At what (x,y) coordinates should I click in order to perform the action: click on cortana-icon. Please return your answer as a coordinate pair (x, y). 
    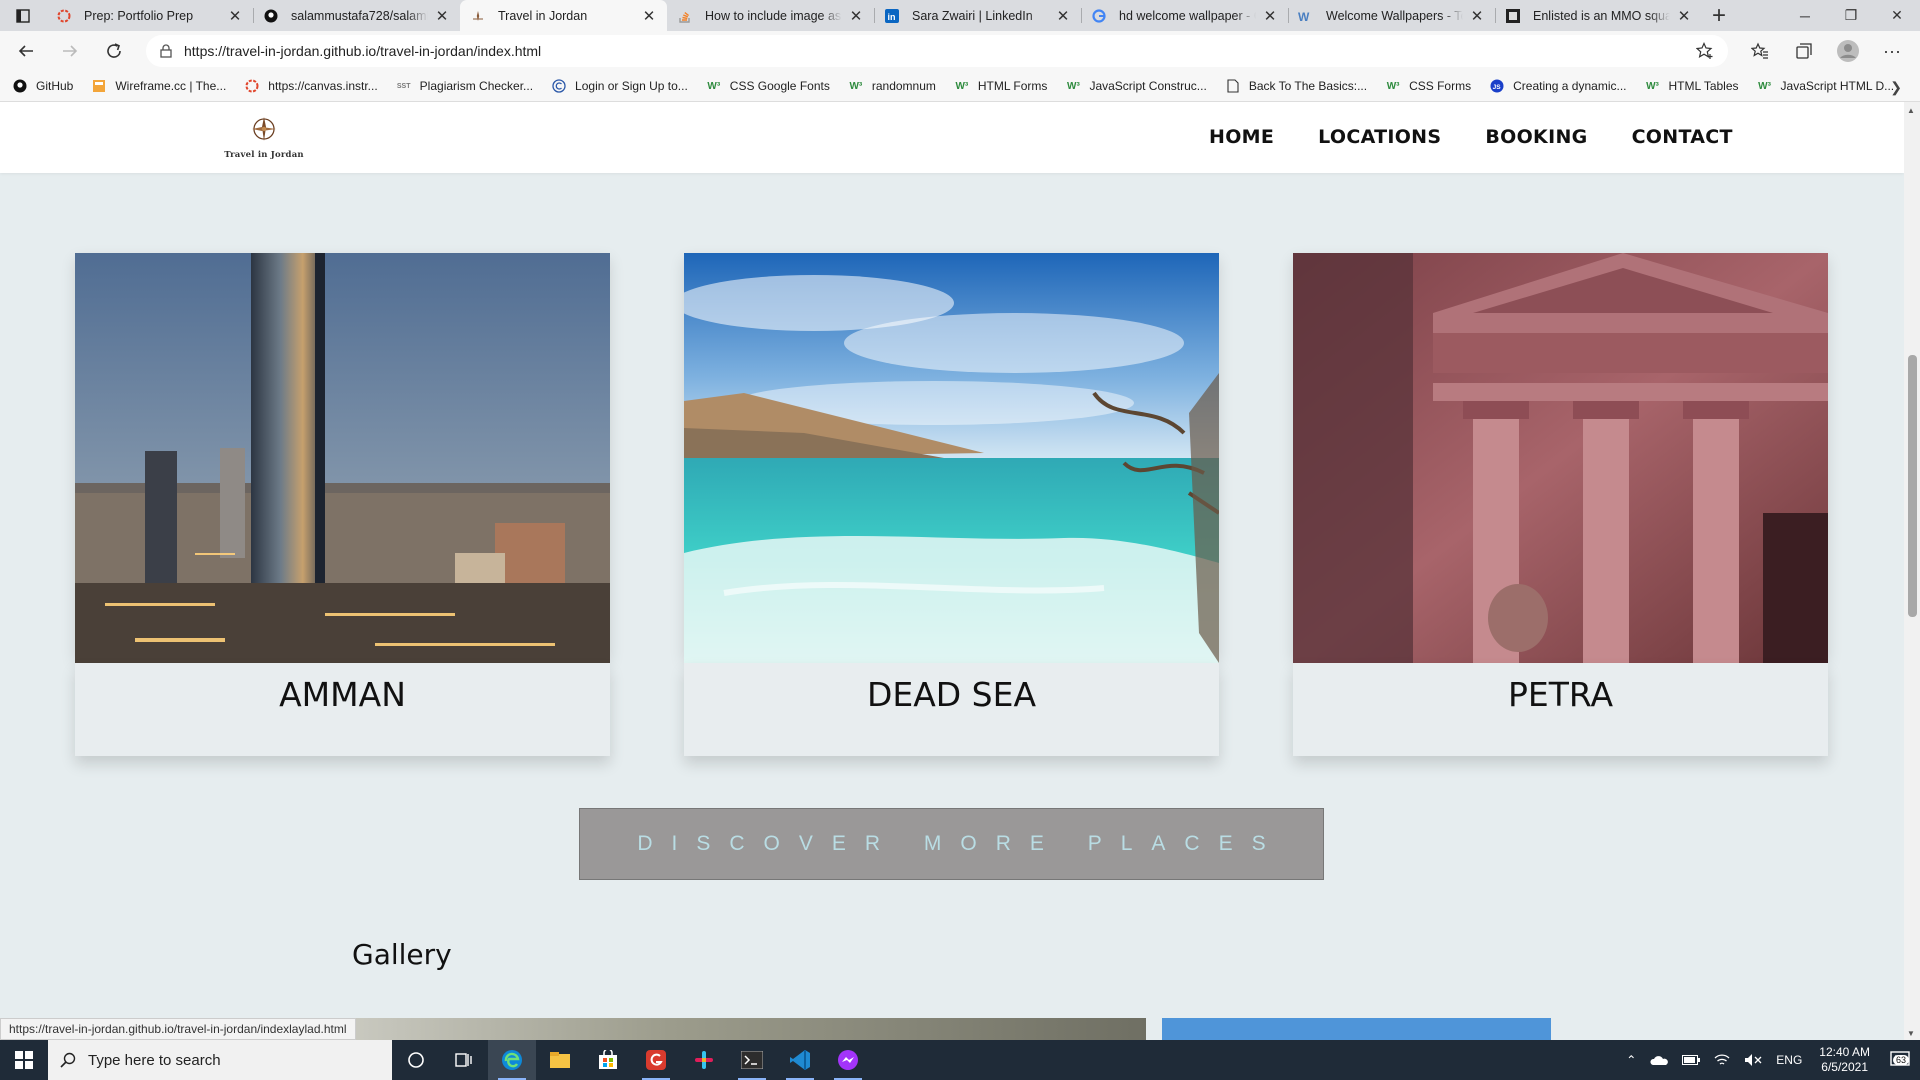
    Looking at the image, I should click on (416, 1060).